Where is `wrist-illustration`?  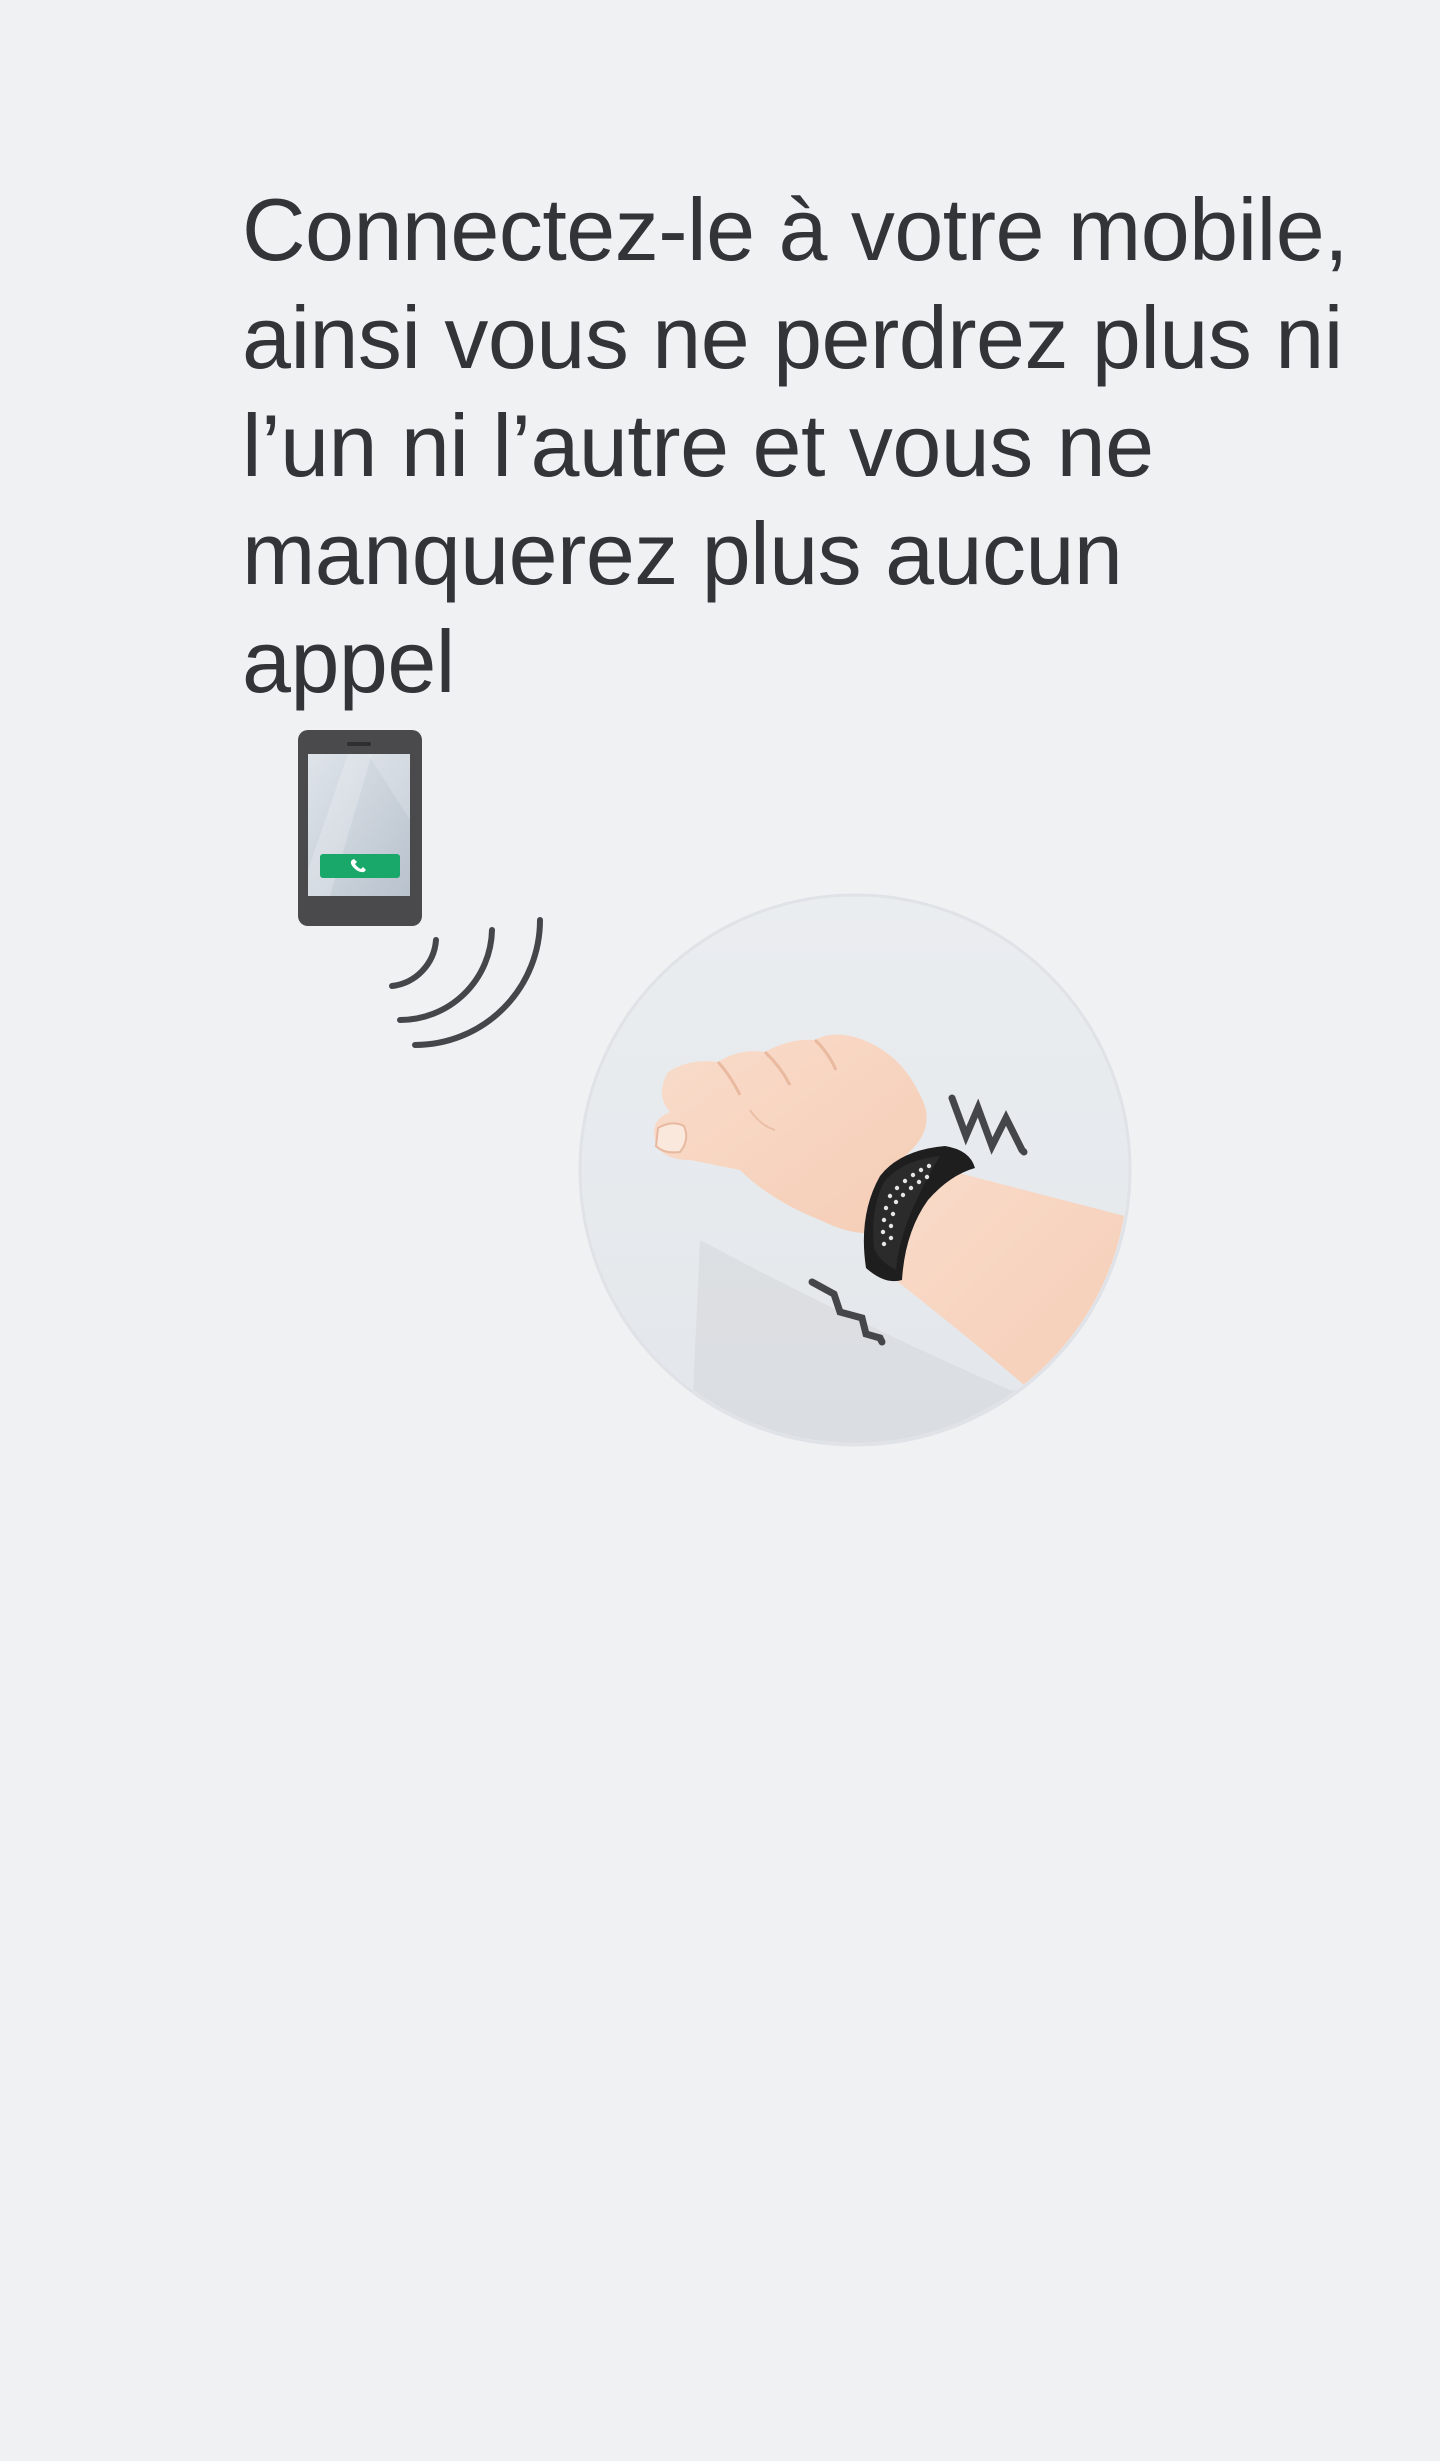
wrist-illustration is located at coordinates (855, 1170).